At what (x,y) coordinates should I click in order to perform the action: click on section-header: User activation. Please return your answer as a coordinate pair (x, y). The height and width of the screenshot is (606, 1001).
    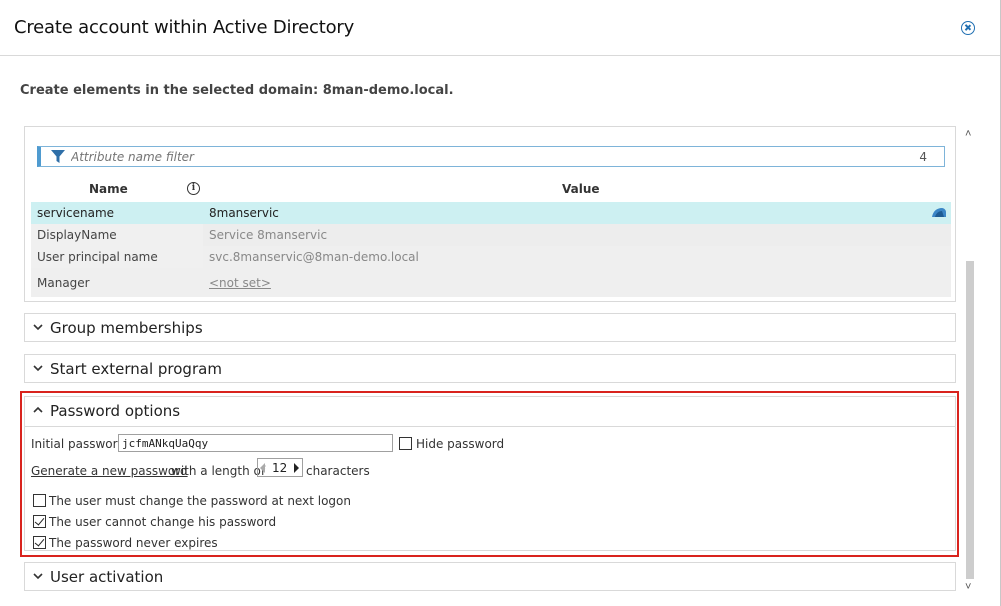
    Looking at the image, I should click on (490, 577).